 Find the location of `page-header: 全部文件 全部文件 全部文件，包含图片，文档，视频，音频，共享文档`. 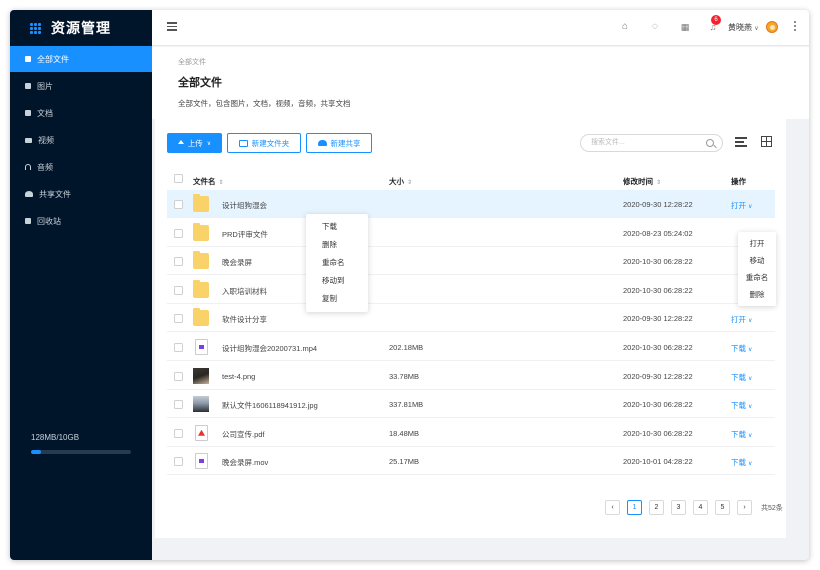

page-header: 全部文件 全部文件 全部文件，包含图片，文档，视频，音频，共享文档 is located at coordinates (480, 83).